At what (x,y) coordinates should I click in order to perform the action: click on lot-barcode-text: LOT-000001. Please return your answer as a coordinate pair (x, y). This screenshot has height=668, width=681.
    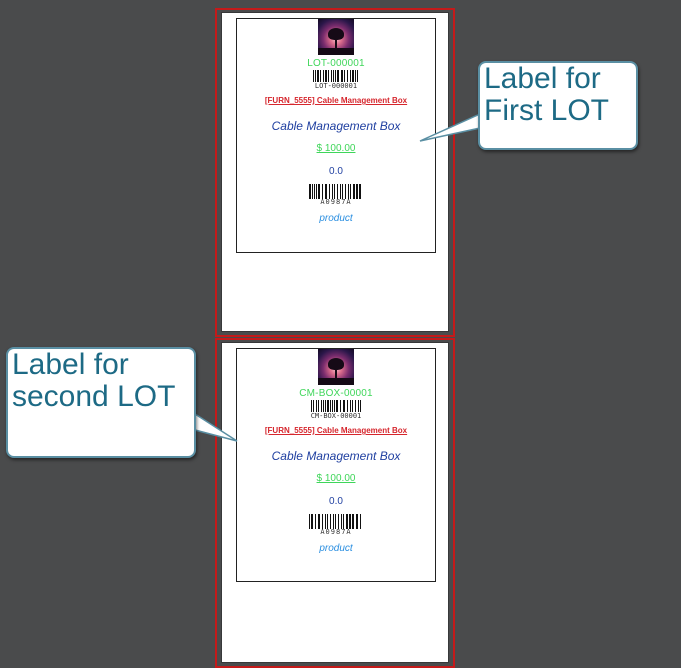
    Looking at the image, I should click on (336, 86).